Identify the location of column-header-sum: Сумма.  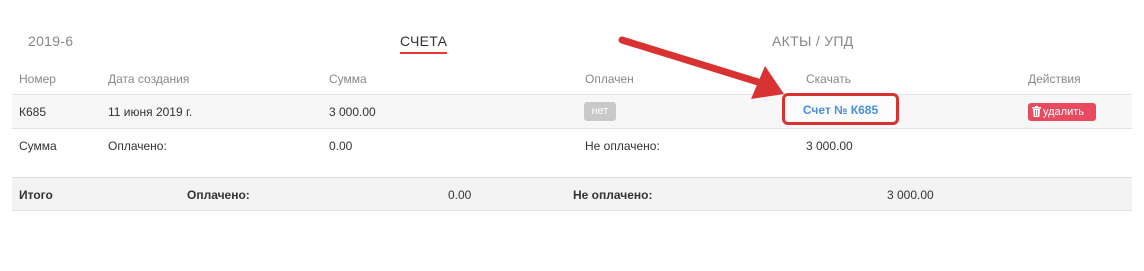
(348, 79).